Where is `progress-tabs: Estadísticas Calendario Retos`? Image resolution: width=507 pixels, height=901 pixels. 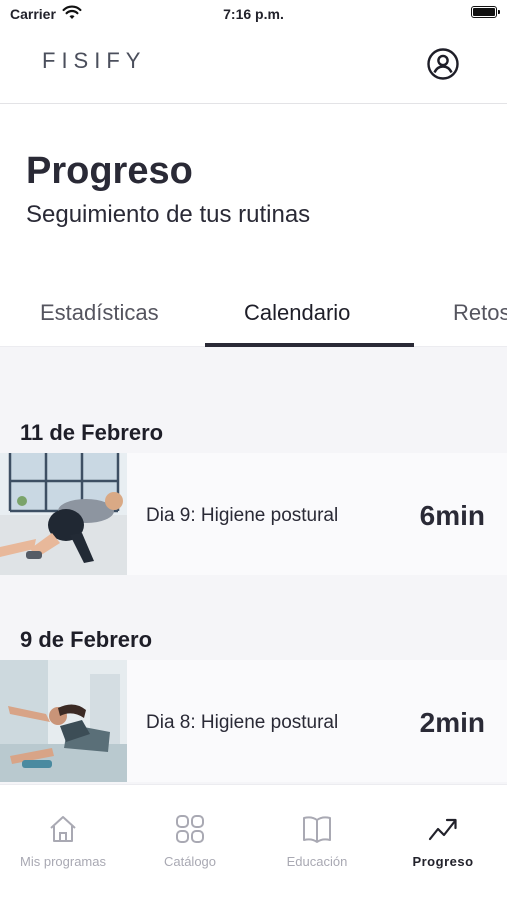
progress-tabs: Estadísticas Calendario Retos is located at coordinates (253, 320).